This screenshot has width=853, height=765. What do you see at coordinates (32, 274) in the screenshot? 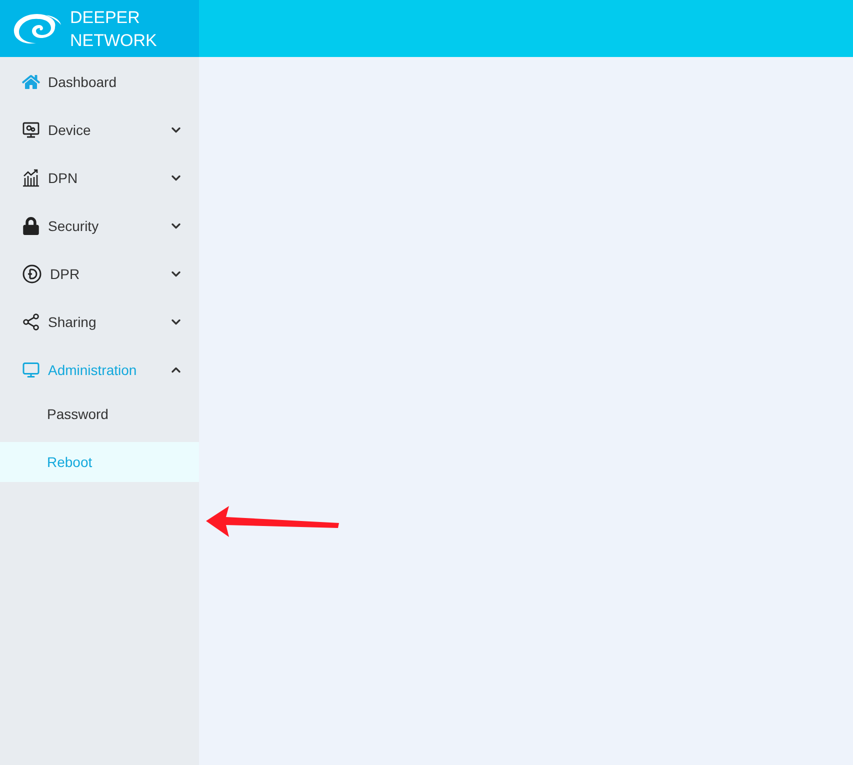
I see `coin-icon` at bounding box center [32, 274].